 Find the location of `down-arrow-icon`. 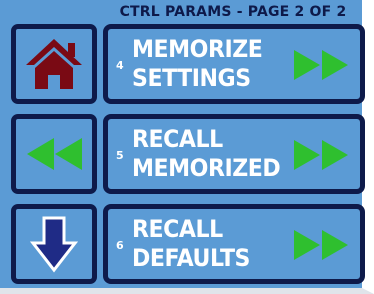

down-arrow-icon is located at coordinates (54, 244).